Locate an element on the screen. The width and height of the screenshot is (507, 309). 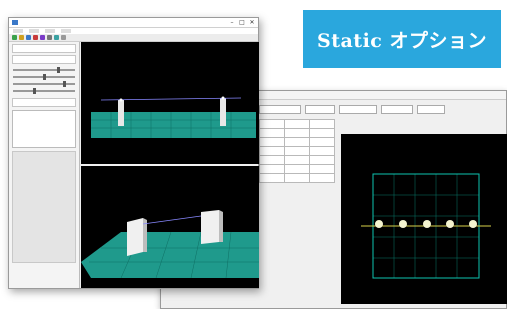
plan-view-ribbon is located at coordinates (379, 109).